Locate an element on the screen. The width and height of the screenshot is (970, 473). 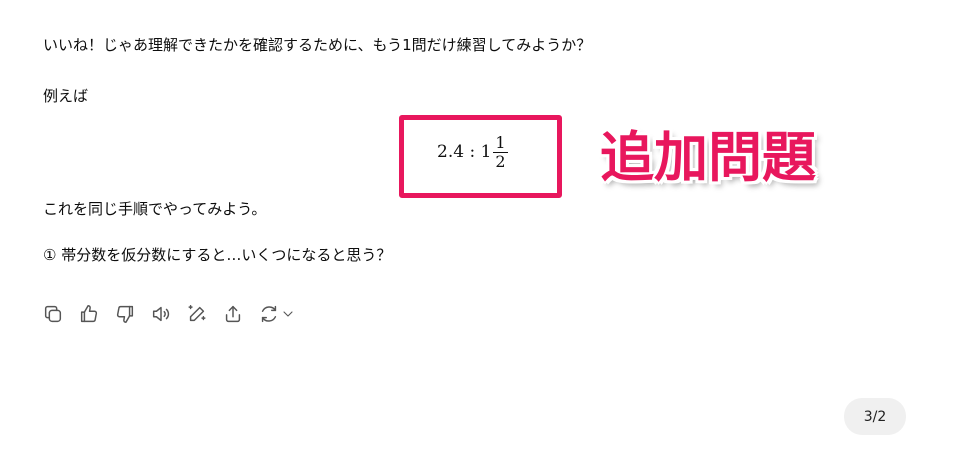
edit-icon is located at coordinates (197, 313).